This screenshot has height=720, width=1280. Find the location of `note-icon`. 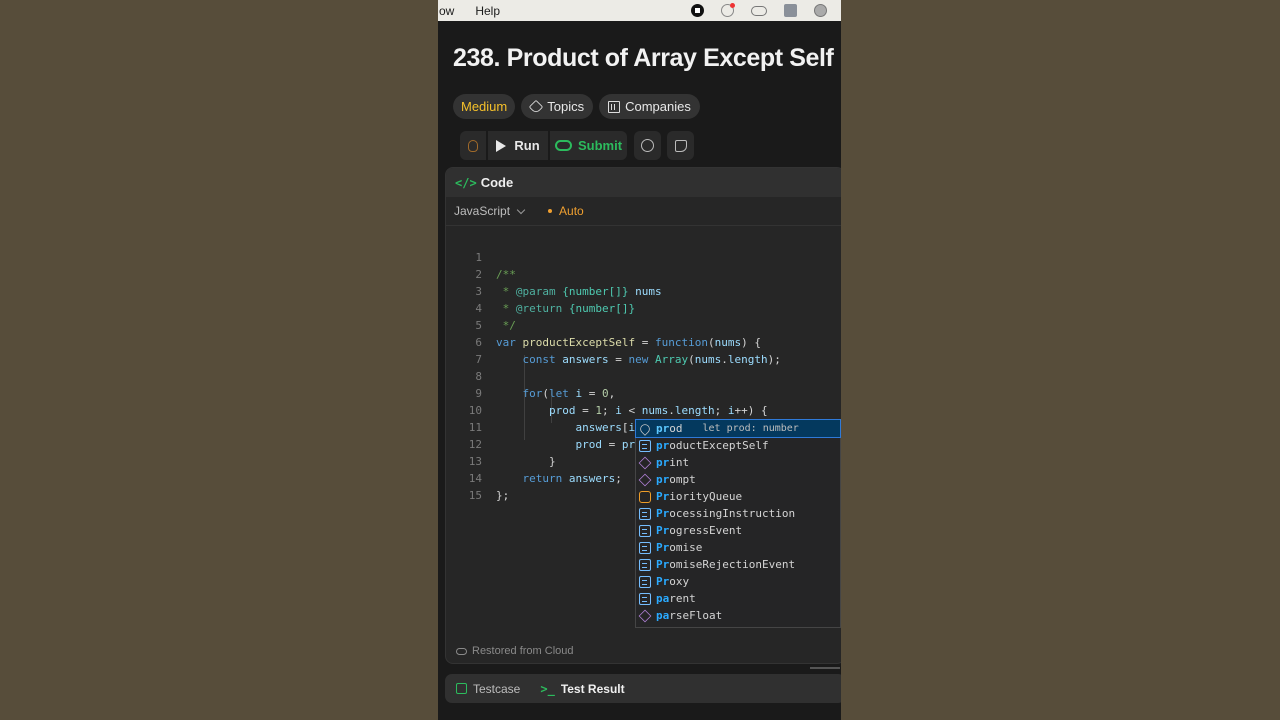

note-icon is located at coordinates (680, 145).